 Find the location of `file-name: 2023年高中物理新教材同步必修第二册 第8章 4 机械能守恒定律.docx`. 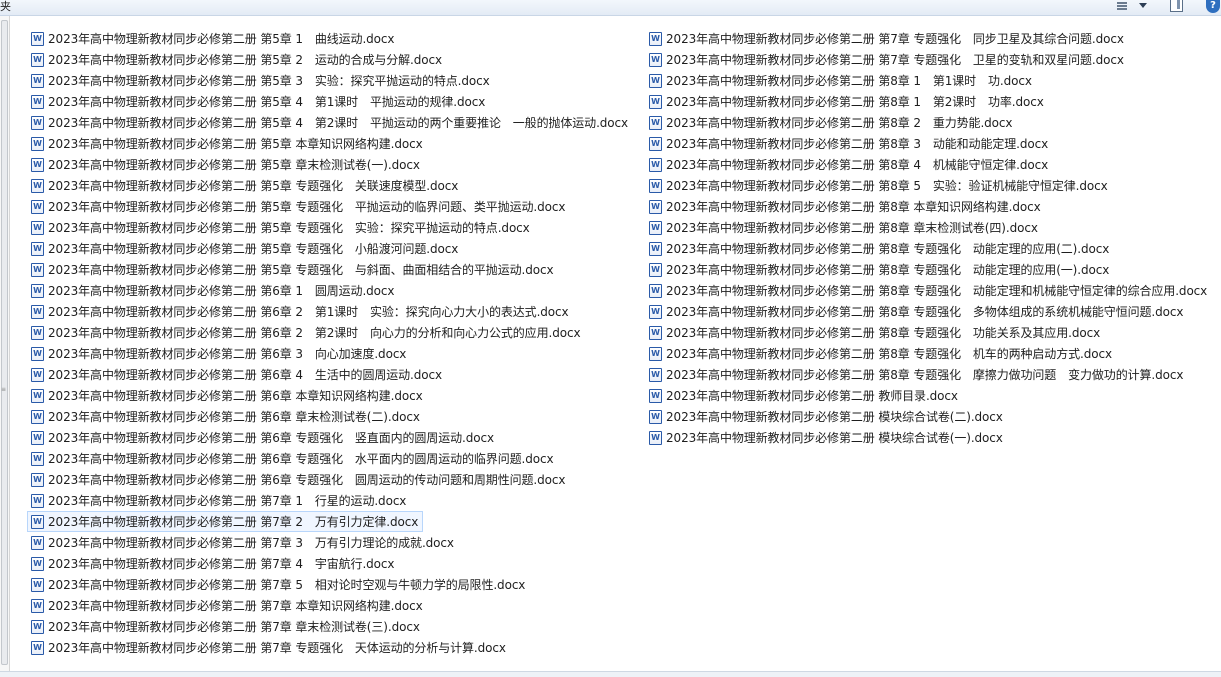

file-name: 2023年高中物理新教材同步必修第二册 第8章 4 机械能守恒定律.docx is located at coordinates (857, 164).